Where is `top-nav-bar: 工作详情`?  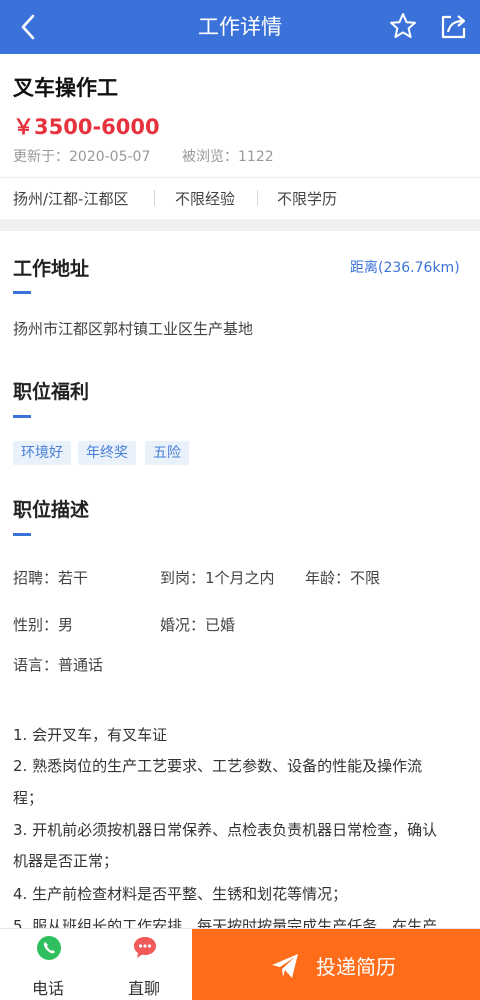 top-nav-bar: 工作详情 is located at coordinates (240, 27).